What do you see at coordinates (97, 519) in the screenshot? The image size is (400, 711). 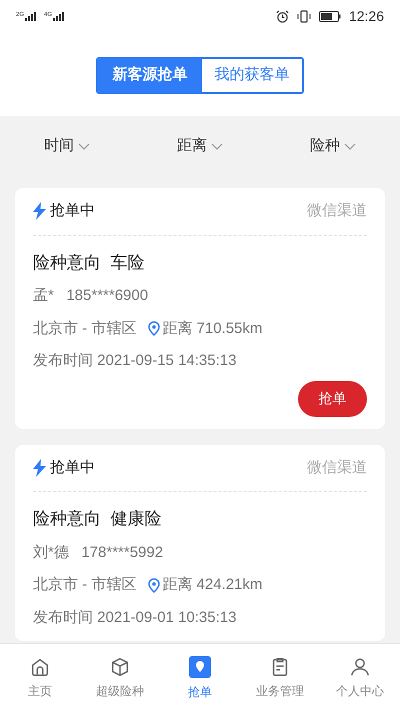 I see `insurance-intent: 险种意向 健康险` at bounding box center [97, 519].